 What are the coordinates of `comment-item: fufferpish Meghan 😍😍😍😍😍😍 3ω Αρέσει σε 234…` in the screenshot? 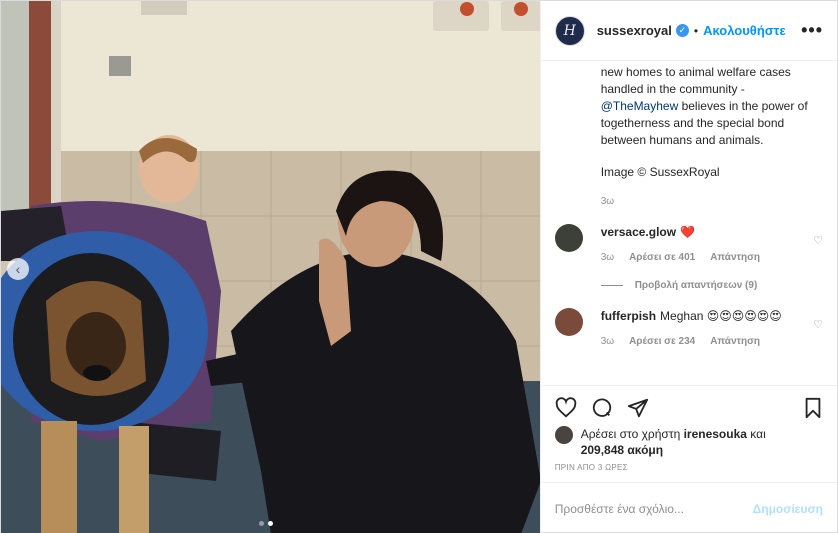 It's located at (688, 329).